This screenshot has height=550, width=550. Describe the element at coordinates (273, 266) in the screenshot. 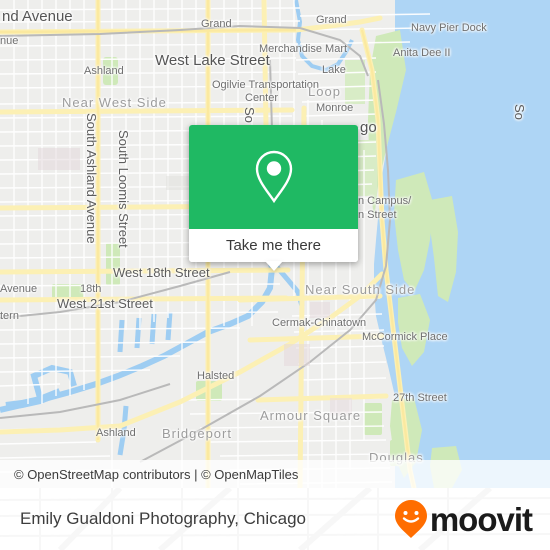

I see `popup-pointer` at that location.